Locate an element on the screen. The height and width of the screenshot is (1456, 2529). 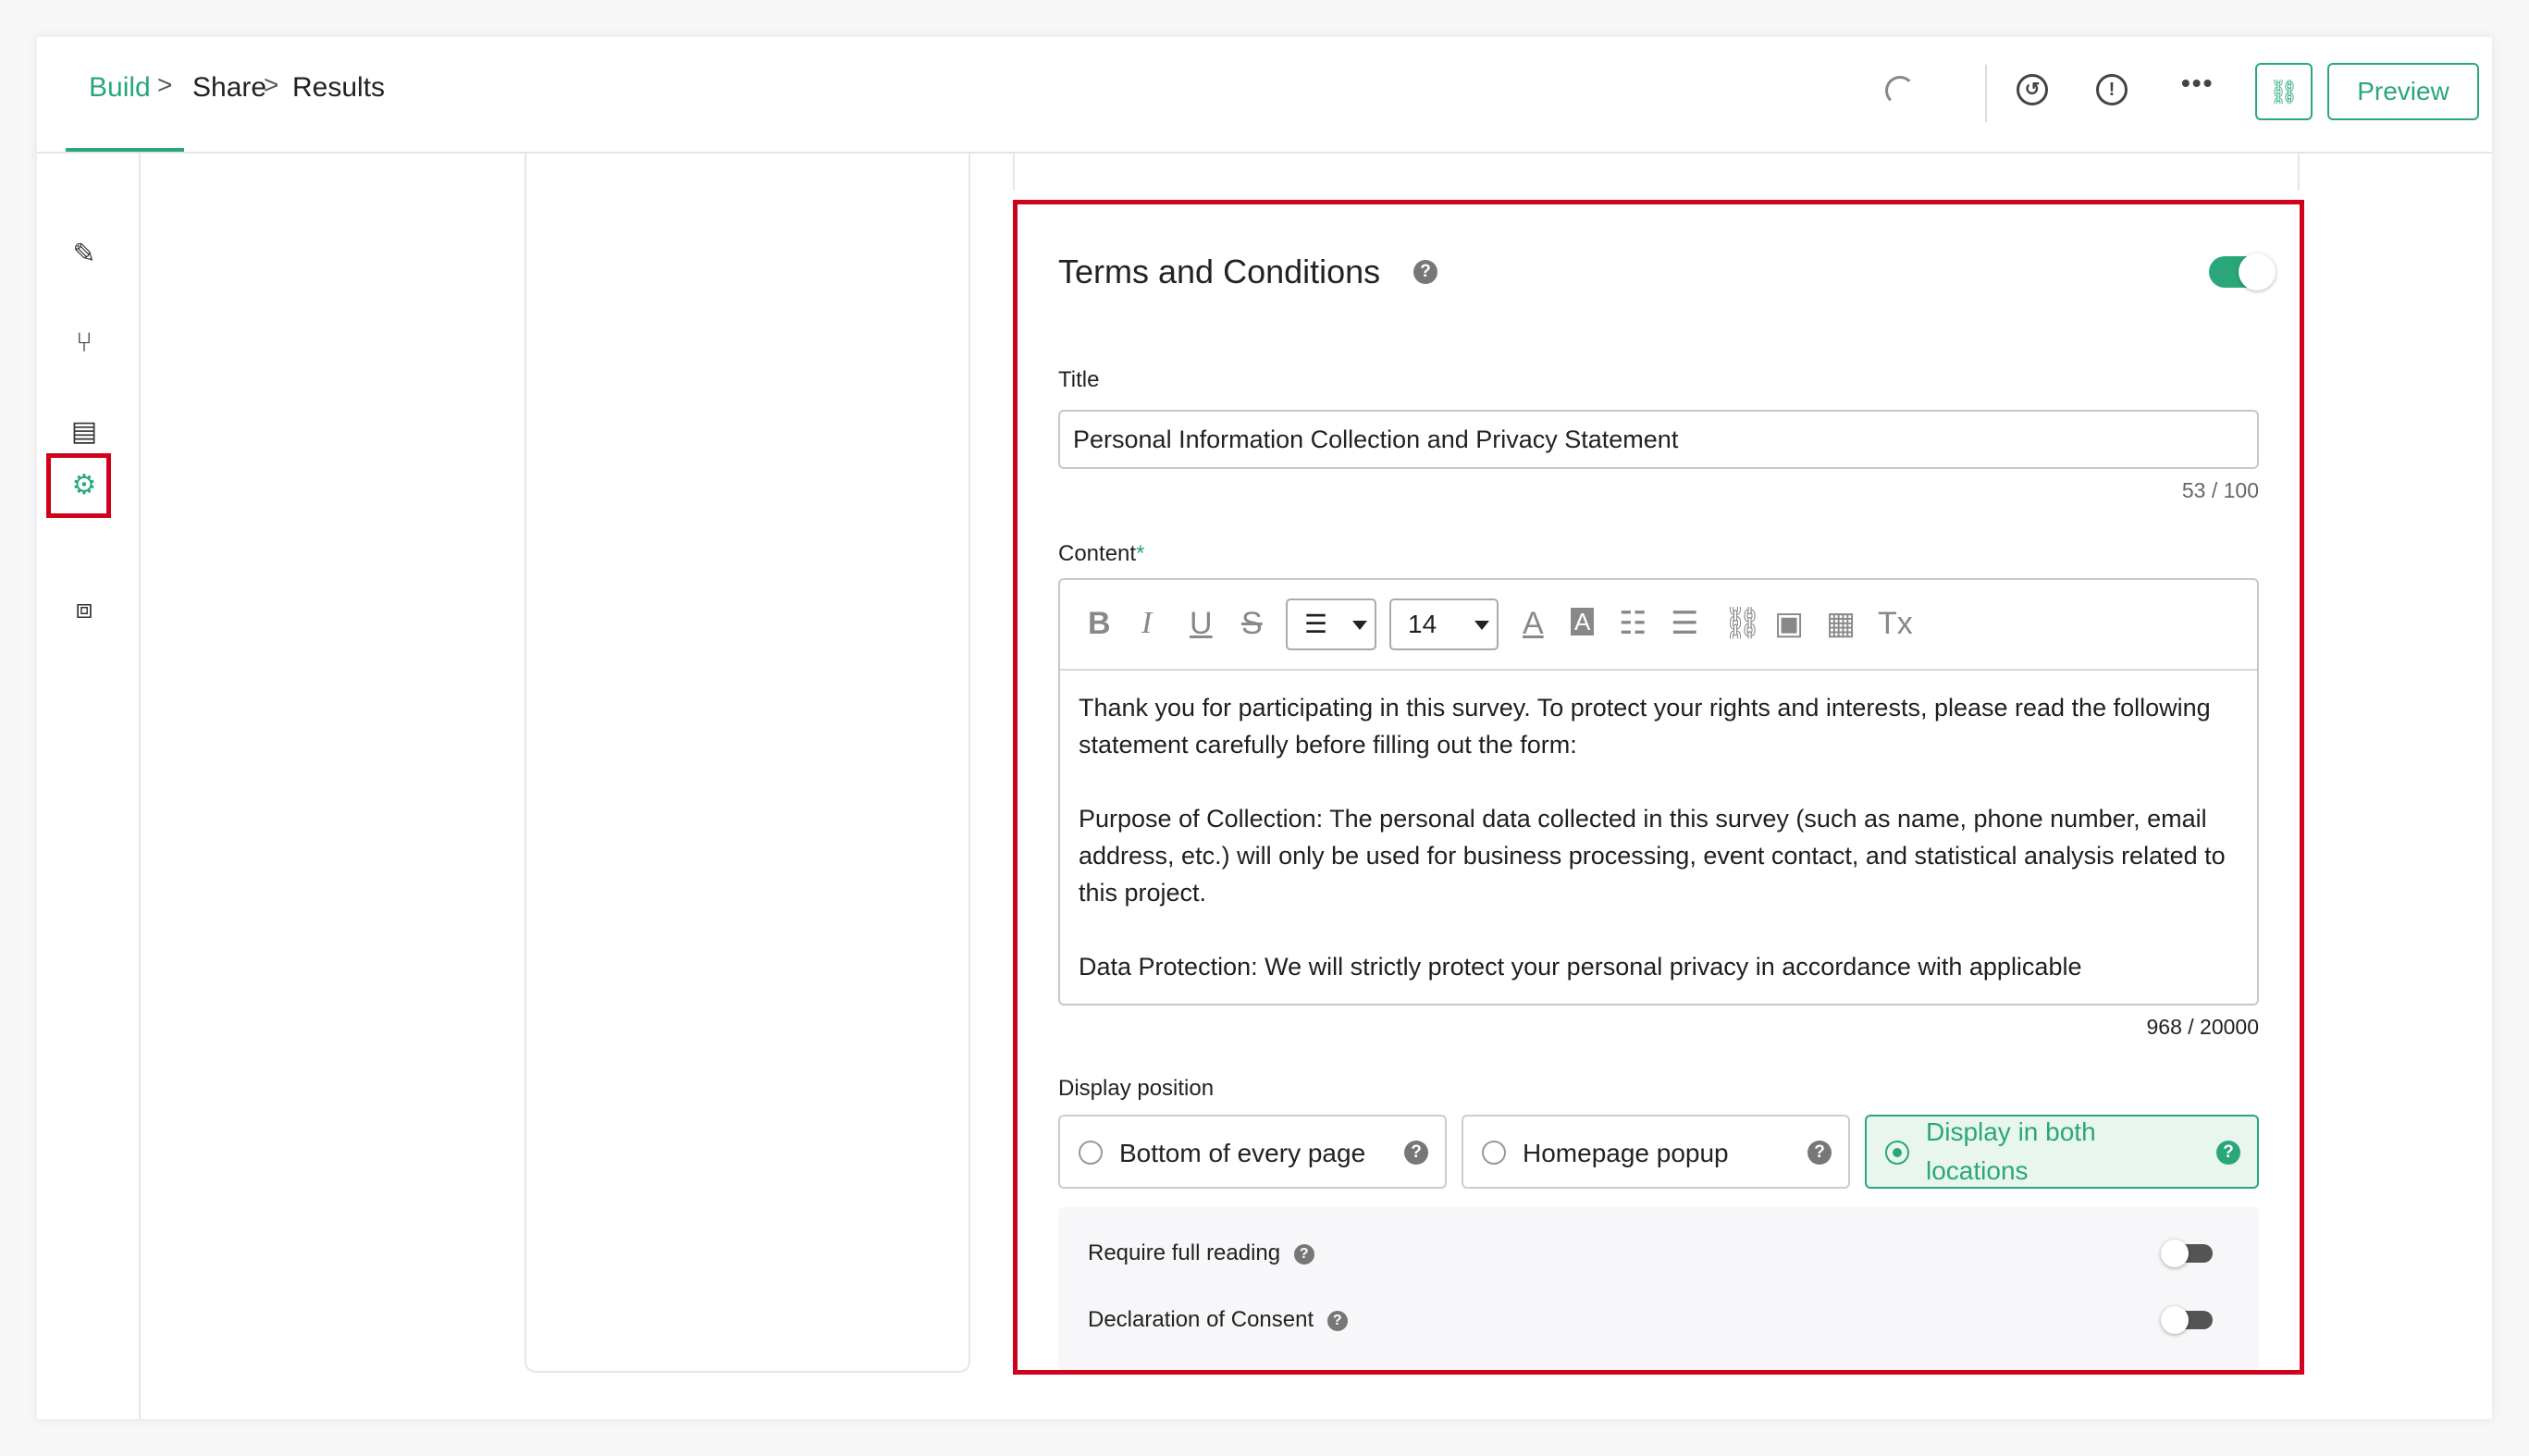
editor-toolbar: B I U S ☰ 14 A A ☷ ☰ ⛓ ▣ ▦ Tx is located at coordinates (1658, 625).